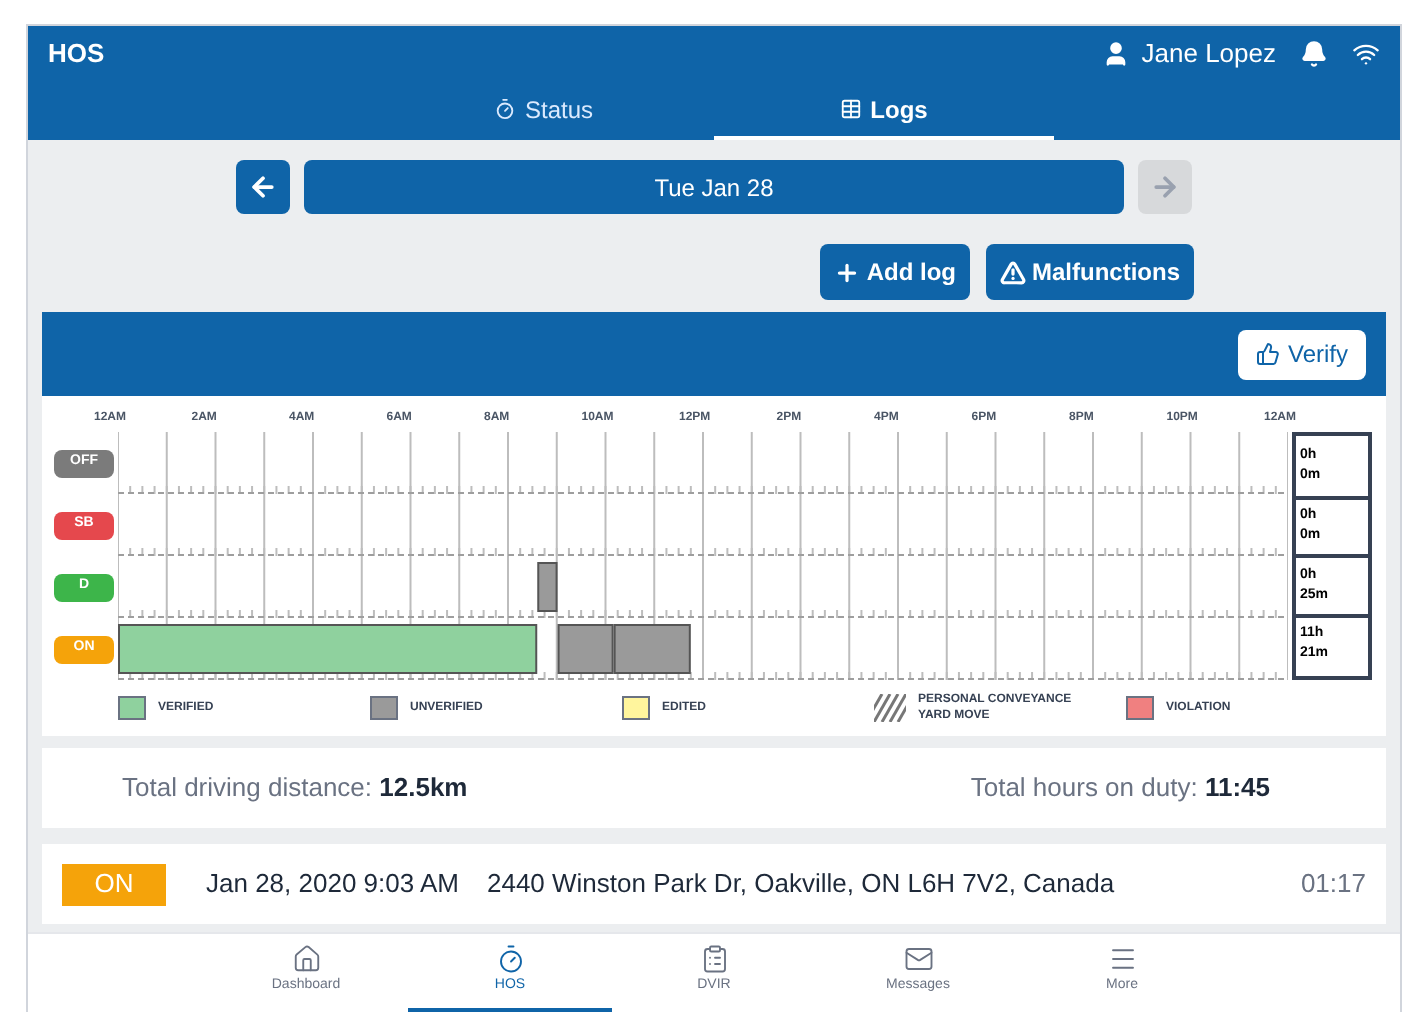 This screenshot has height=1012, width=1428. I want to click on clipboard-icon, so click(714, 959).